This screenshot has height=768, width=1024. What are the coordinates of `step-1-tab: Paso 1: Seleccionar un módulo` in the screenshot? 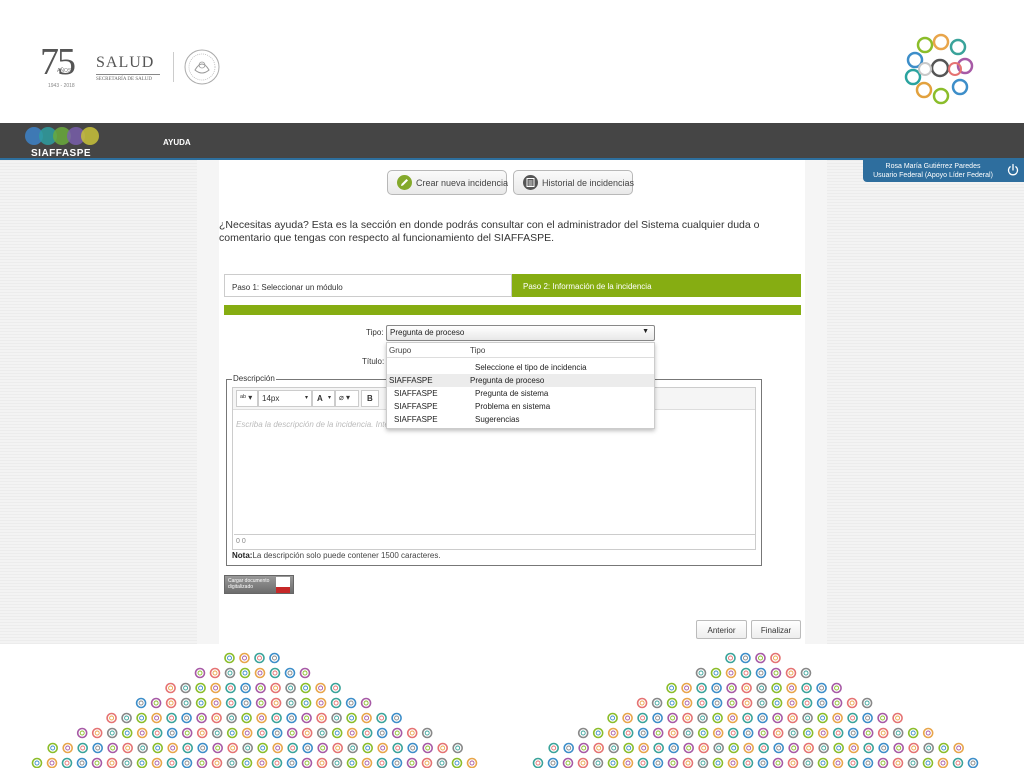 It's located at (368, 285).